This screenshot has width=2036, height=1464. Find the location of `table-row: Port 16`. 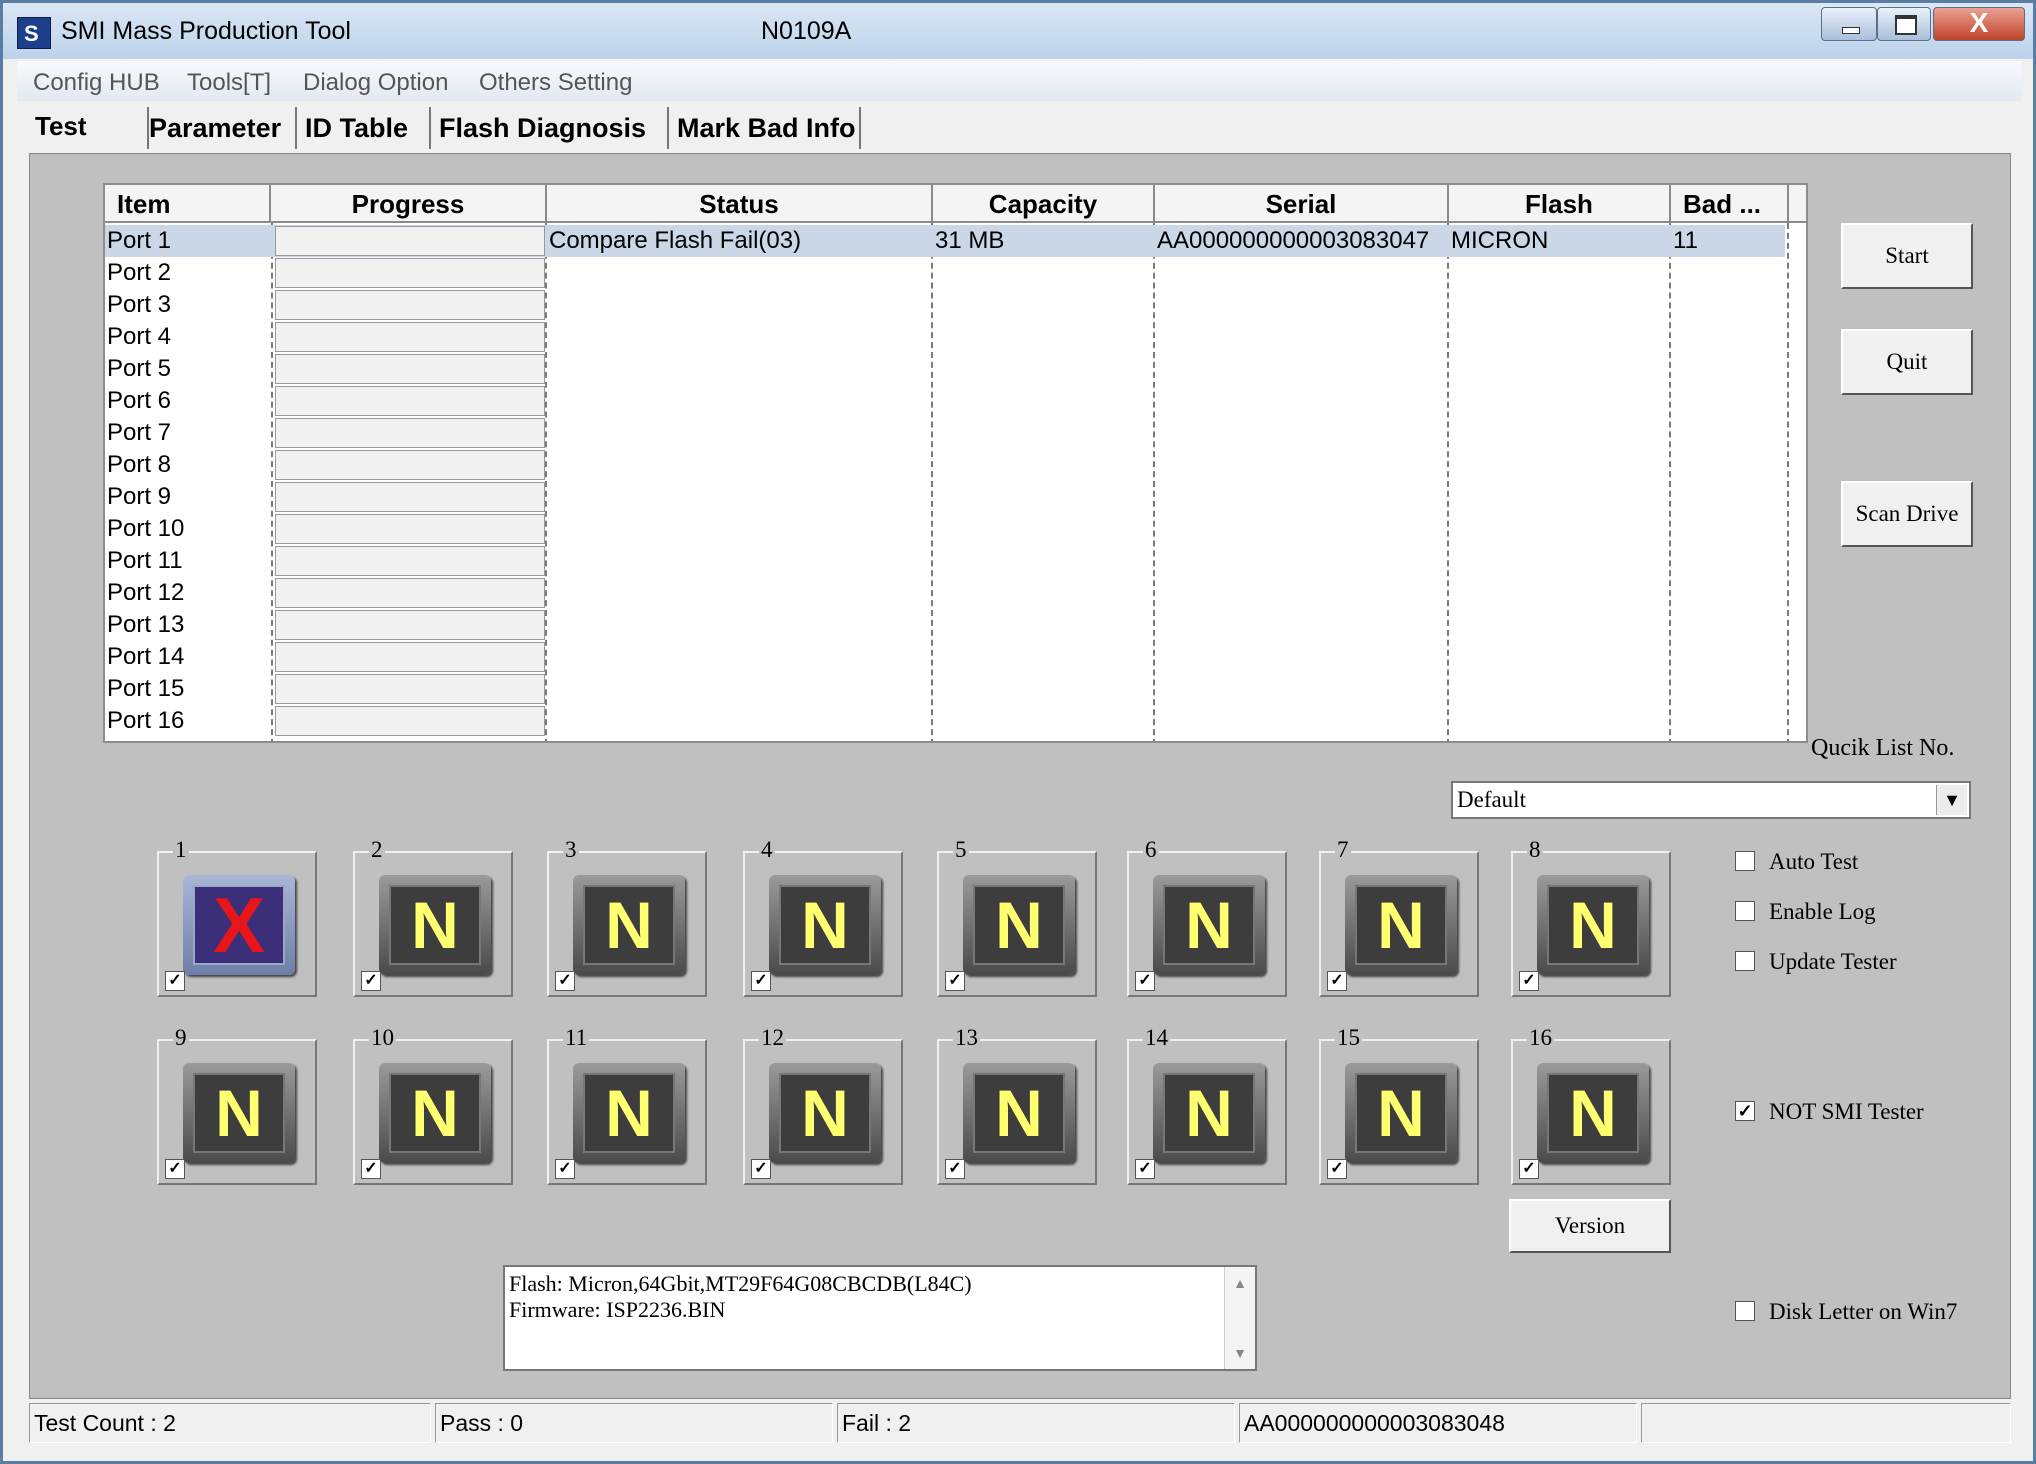

table-row: Port 16 is located at coordinates (955, 721).